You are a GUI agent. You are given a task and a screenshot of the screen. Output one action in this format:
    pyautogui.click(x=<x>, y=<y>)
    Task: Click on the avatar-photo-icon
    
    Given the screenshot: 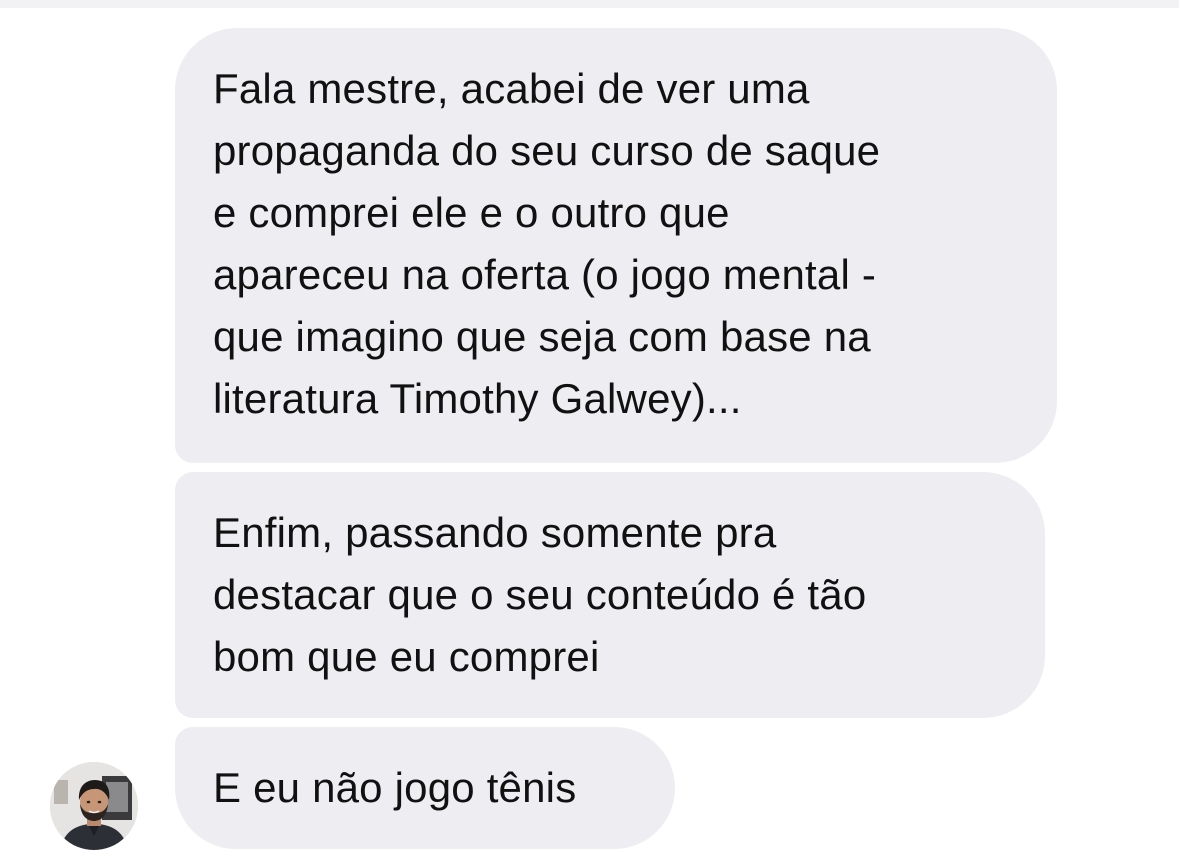 What is the action you would take?
    pyautogui.click(x=94, y=806)
    